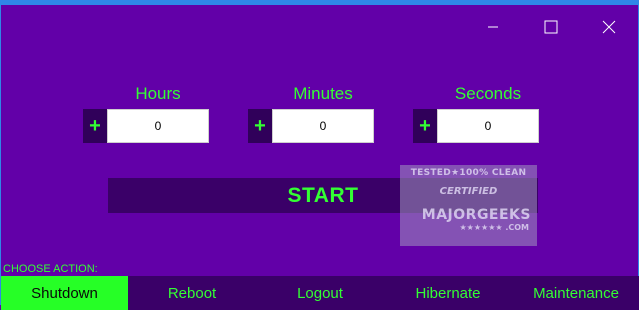 The image size is (639, 310). What do you see at coordinates (95, 126) in the screenshot?
I see `hours-plus-button: +` at bounding box center [95, 126].